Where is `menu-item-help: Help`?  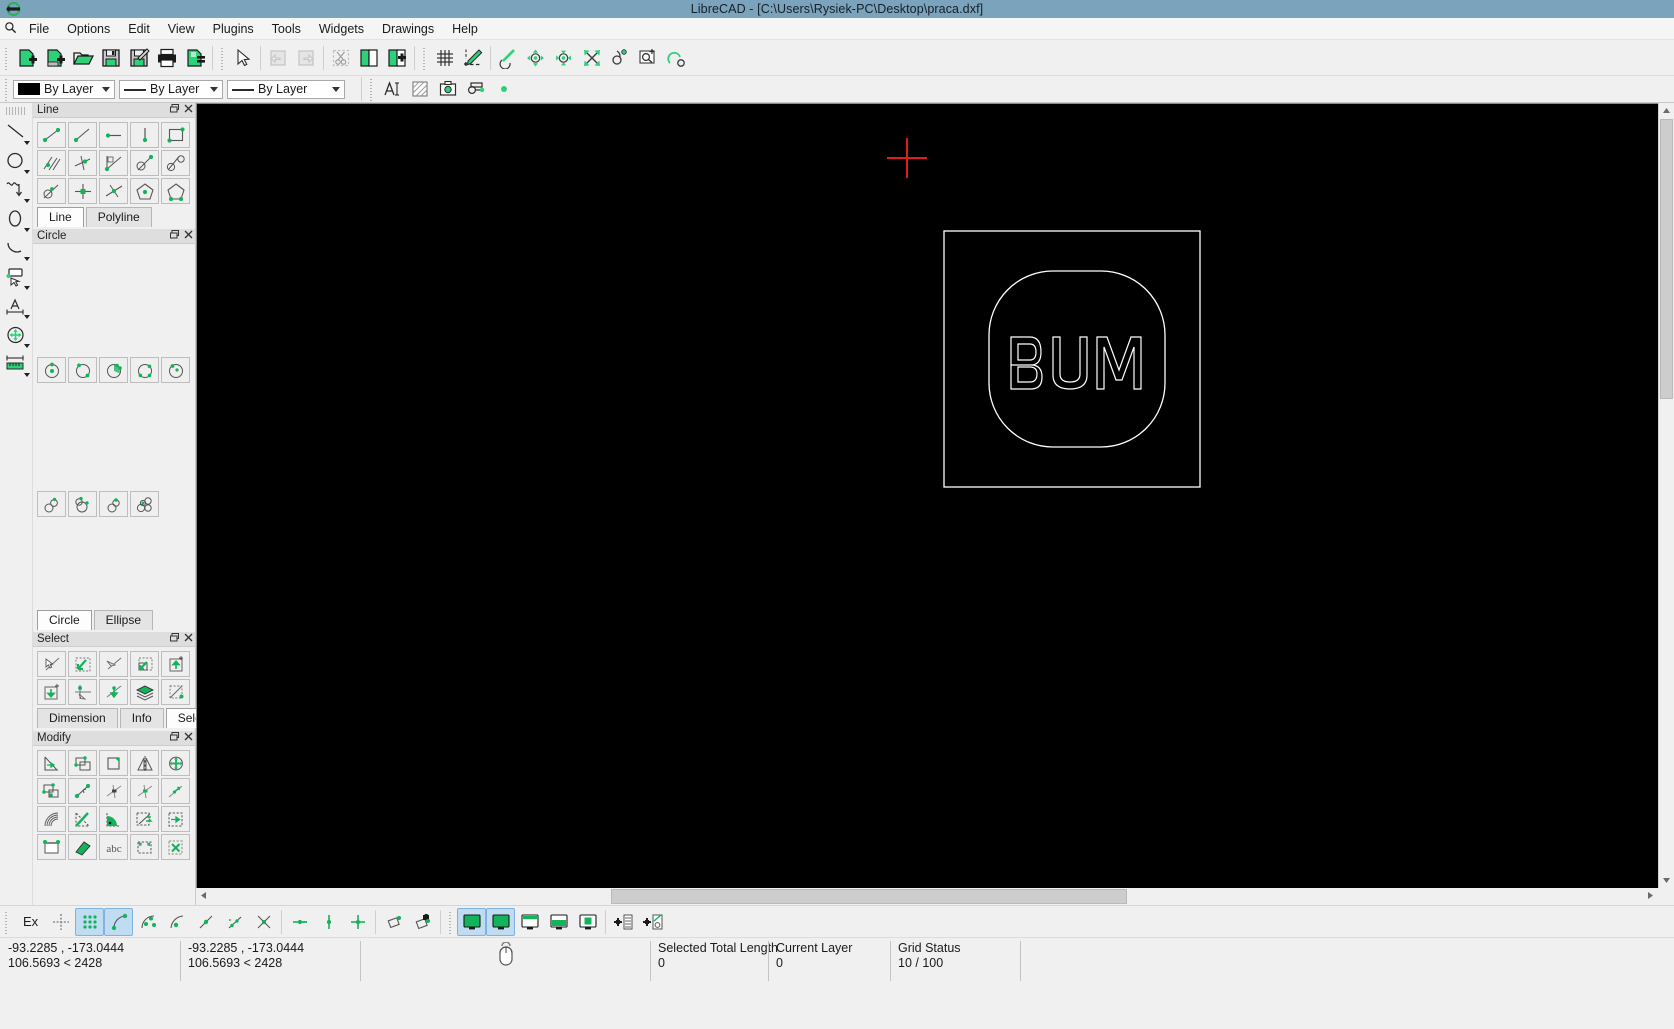
menu-item-help: Help is located at coordinates (465, 29).